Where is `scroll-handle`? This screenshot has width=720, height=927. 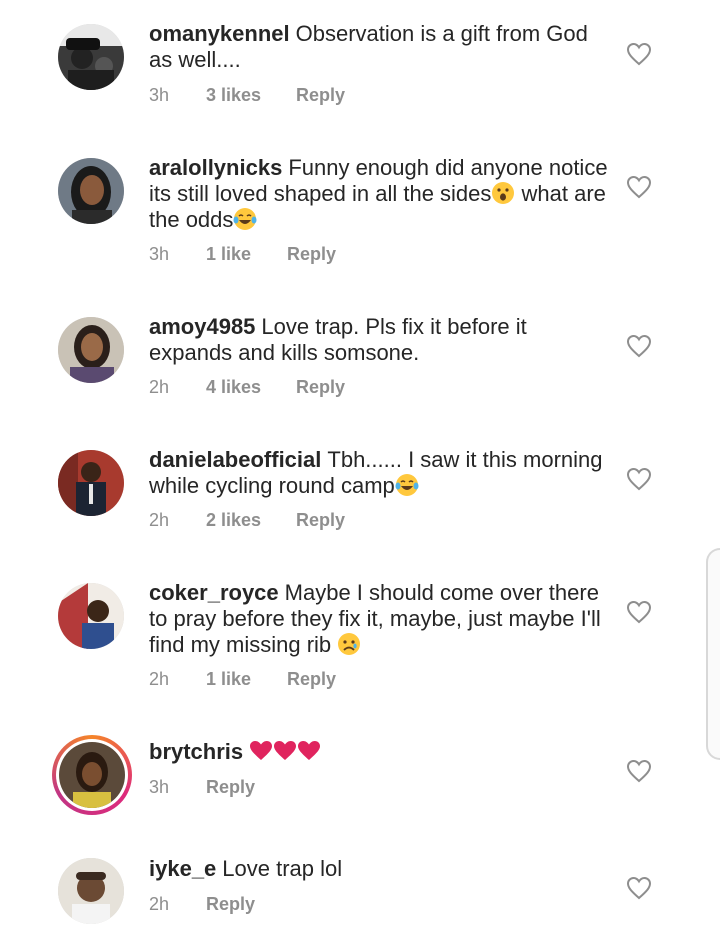 scroll-handle is located at coordinates (713, 654).